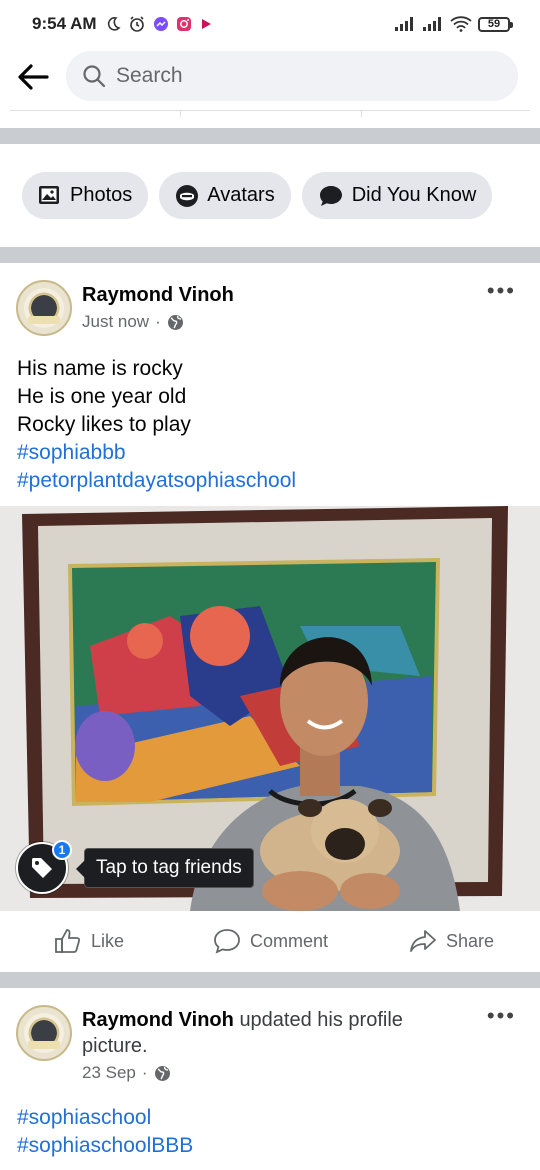 This screenshot has height=1170, width=540. What do you see at coordinates (49, 194) in the screenshot?
I see `photos-icon` at bounding box center [49, 194].